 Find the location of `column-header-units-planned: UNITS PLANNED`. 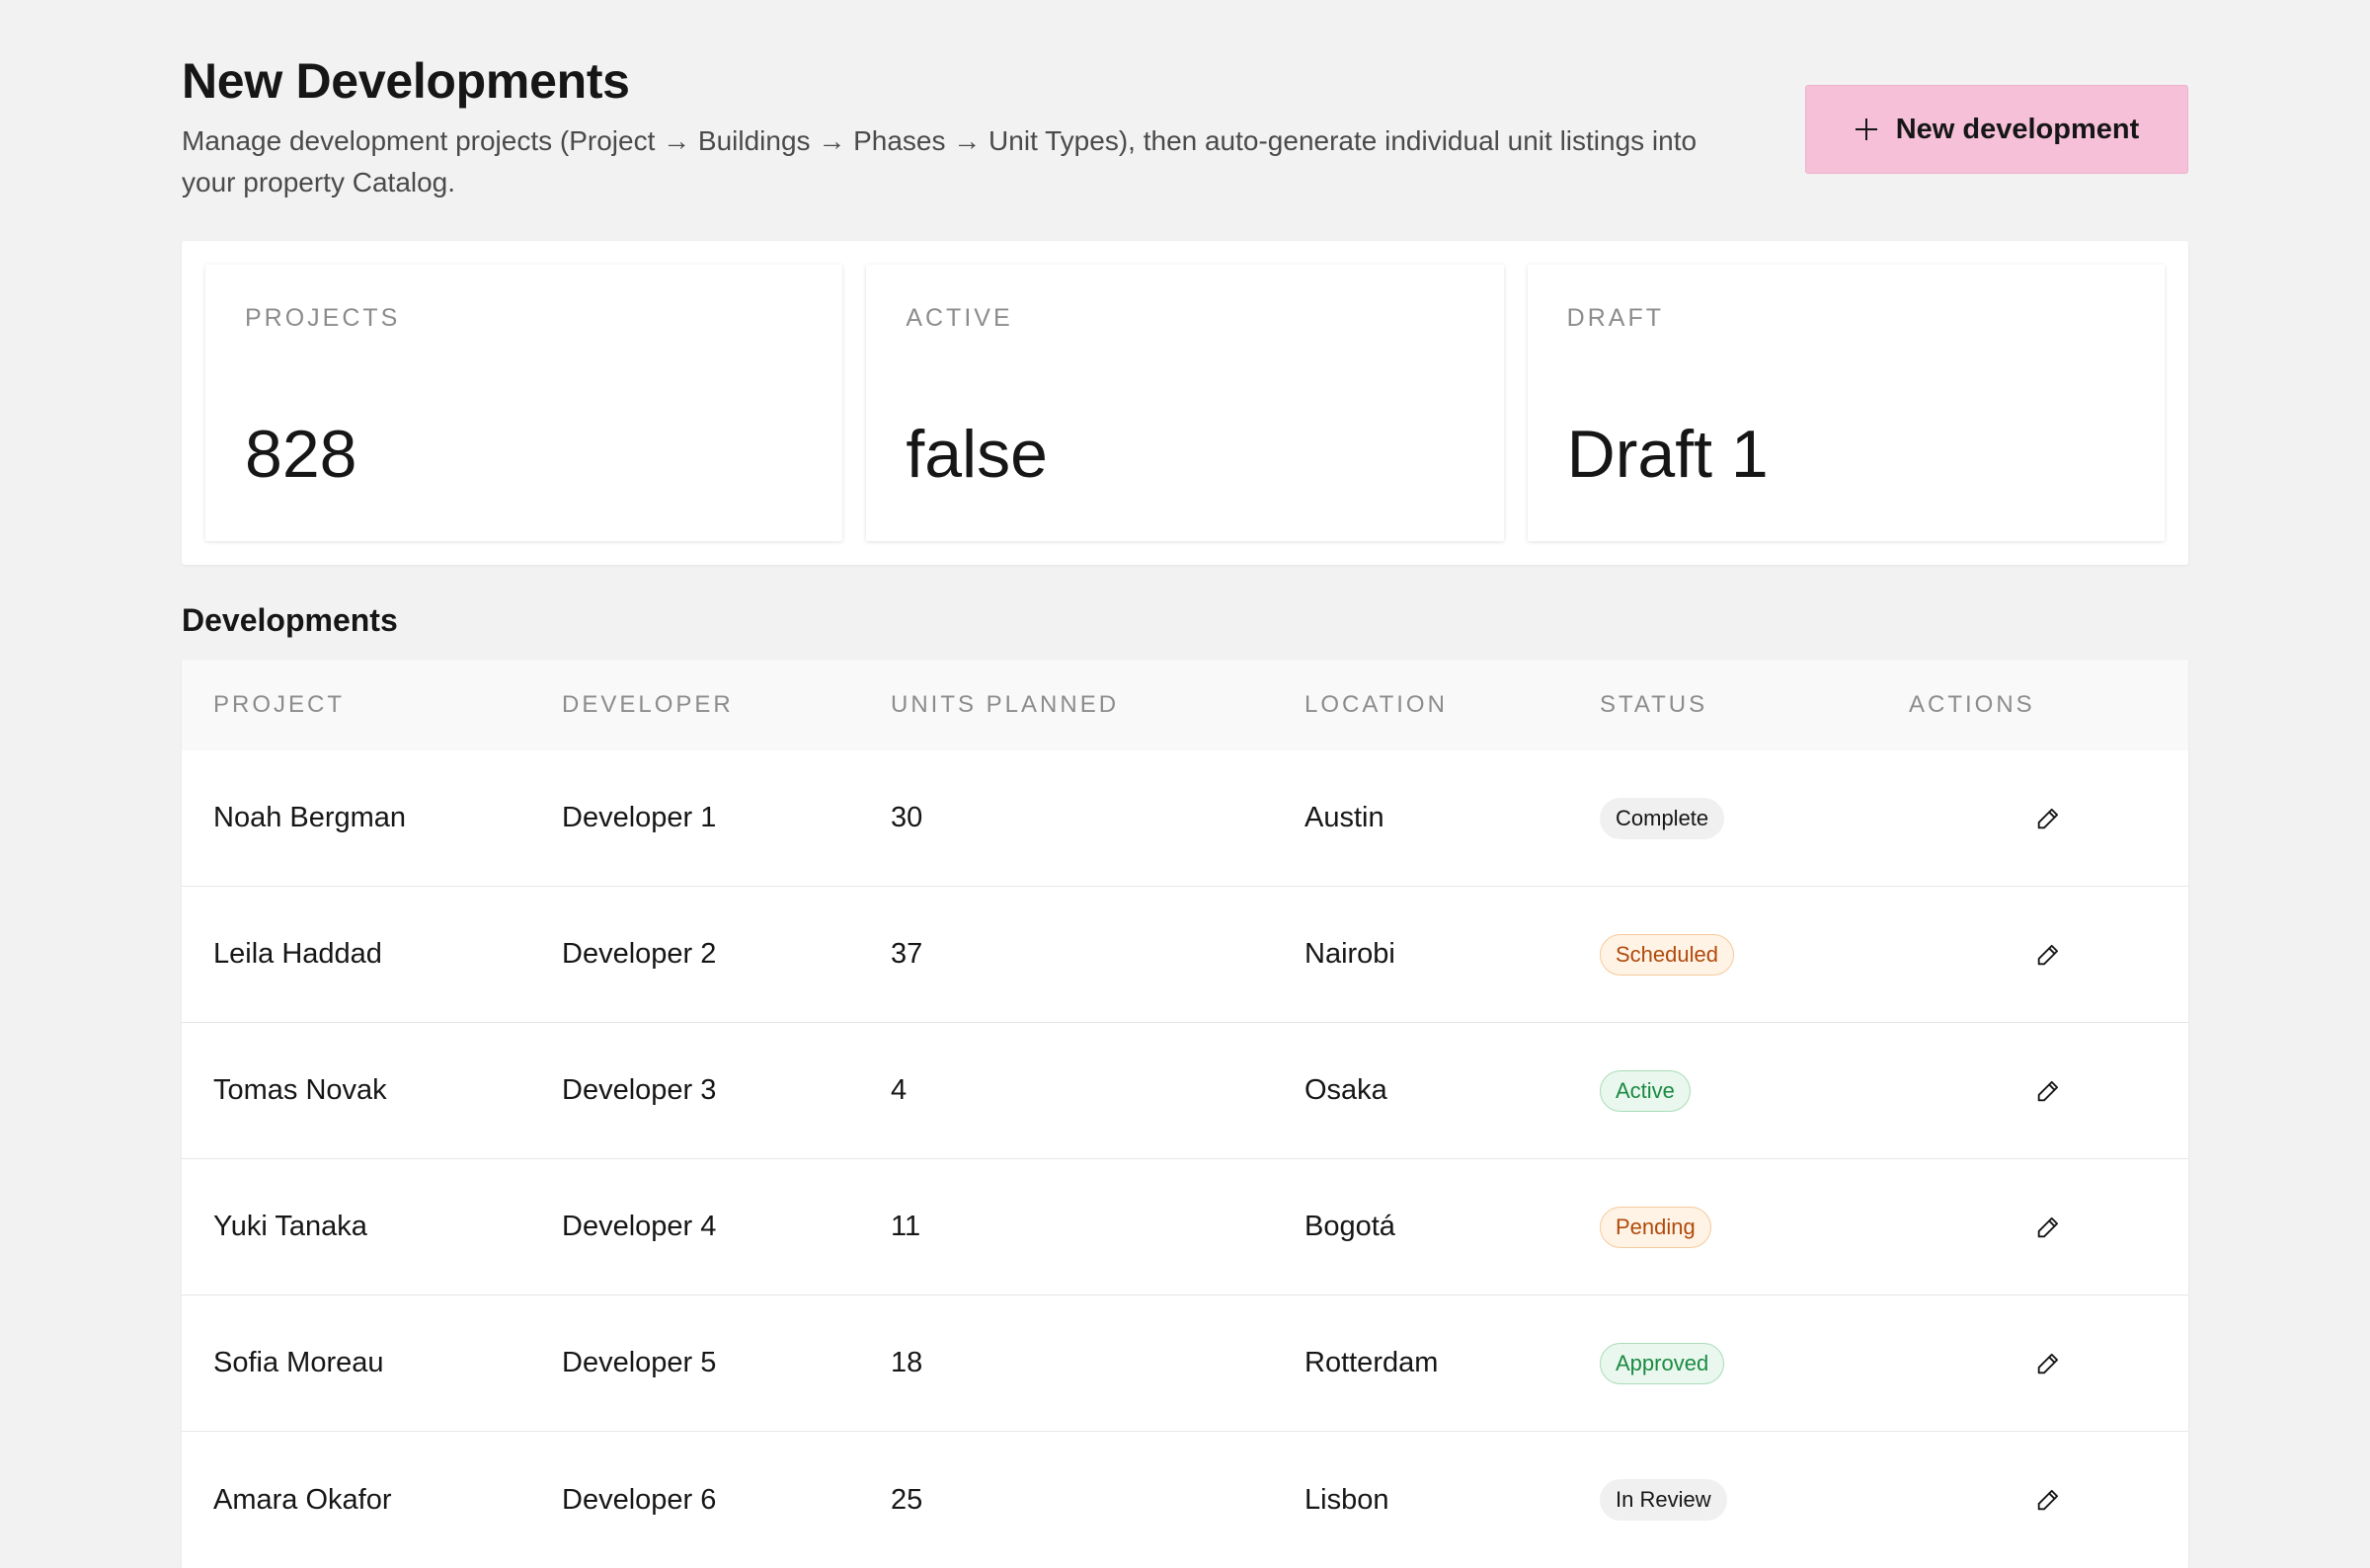

column-header-units-planned: UNITS PLANNED is located at coordinates (1097, 705).